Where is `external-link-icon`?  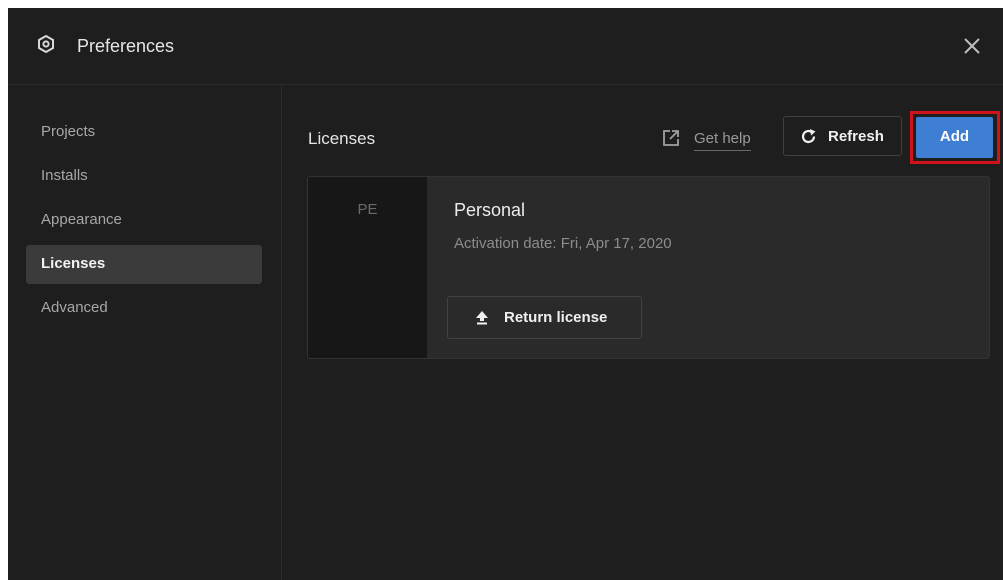
external-link-icon is located at coordinates (671, 138).